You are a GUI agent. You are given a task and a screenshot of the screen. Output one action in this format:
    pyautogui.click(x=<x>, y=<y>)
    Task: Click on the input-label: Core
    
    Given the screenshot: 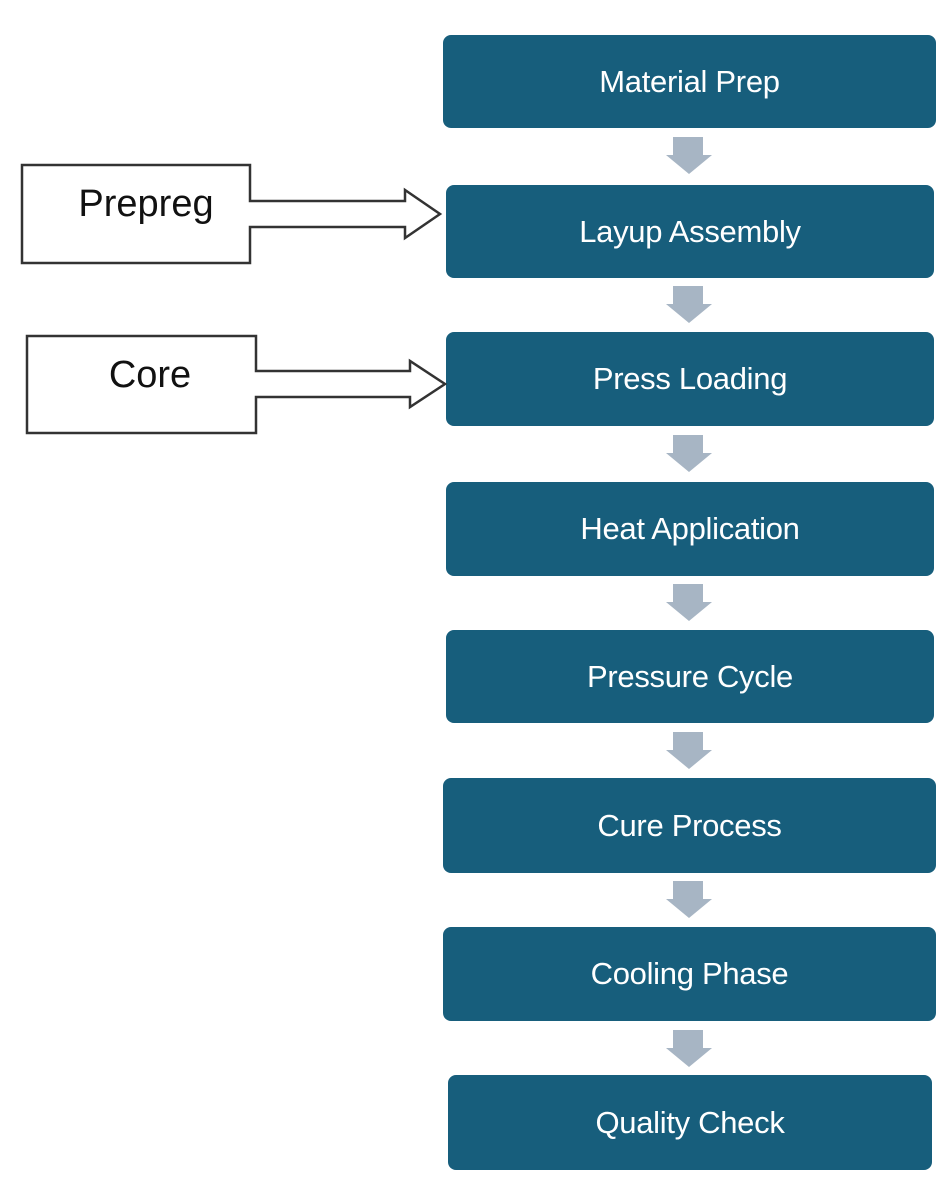 What is the action you would take?
    pyautogui.click(x=150, y=374)
    